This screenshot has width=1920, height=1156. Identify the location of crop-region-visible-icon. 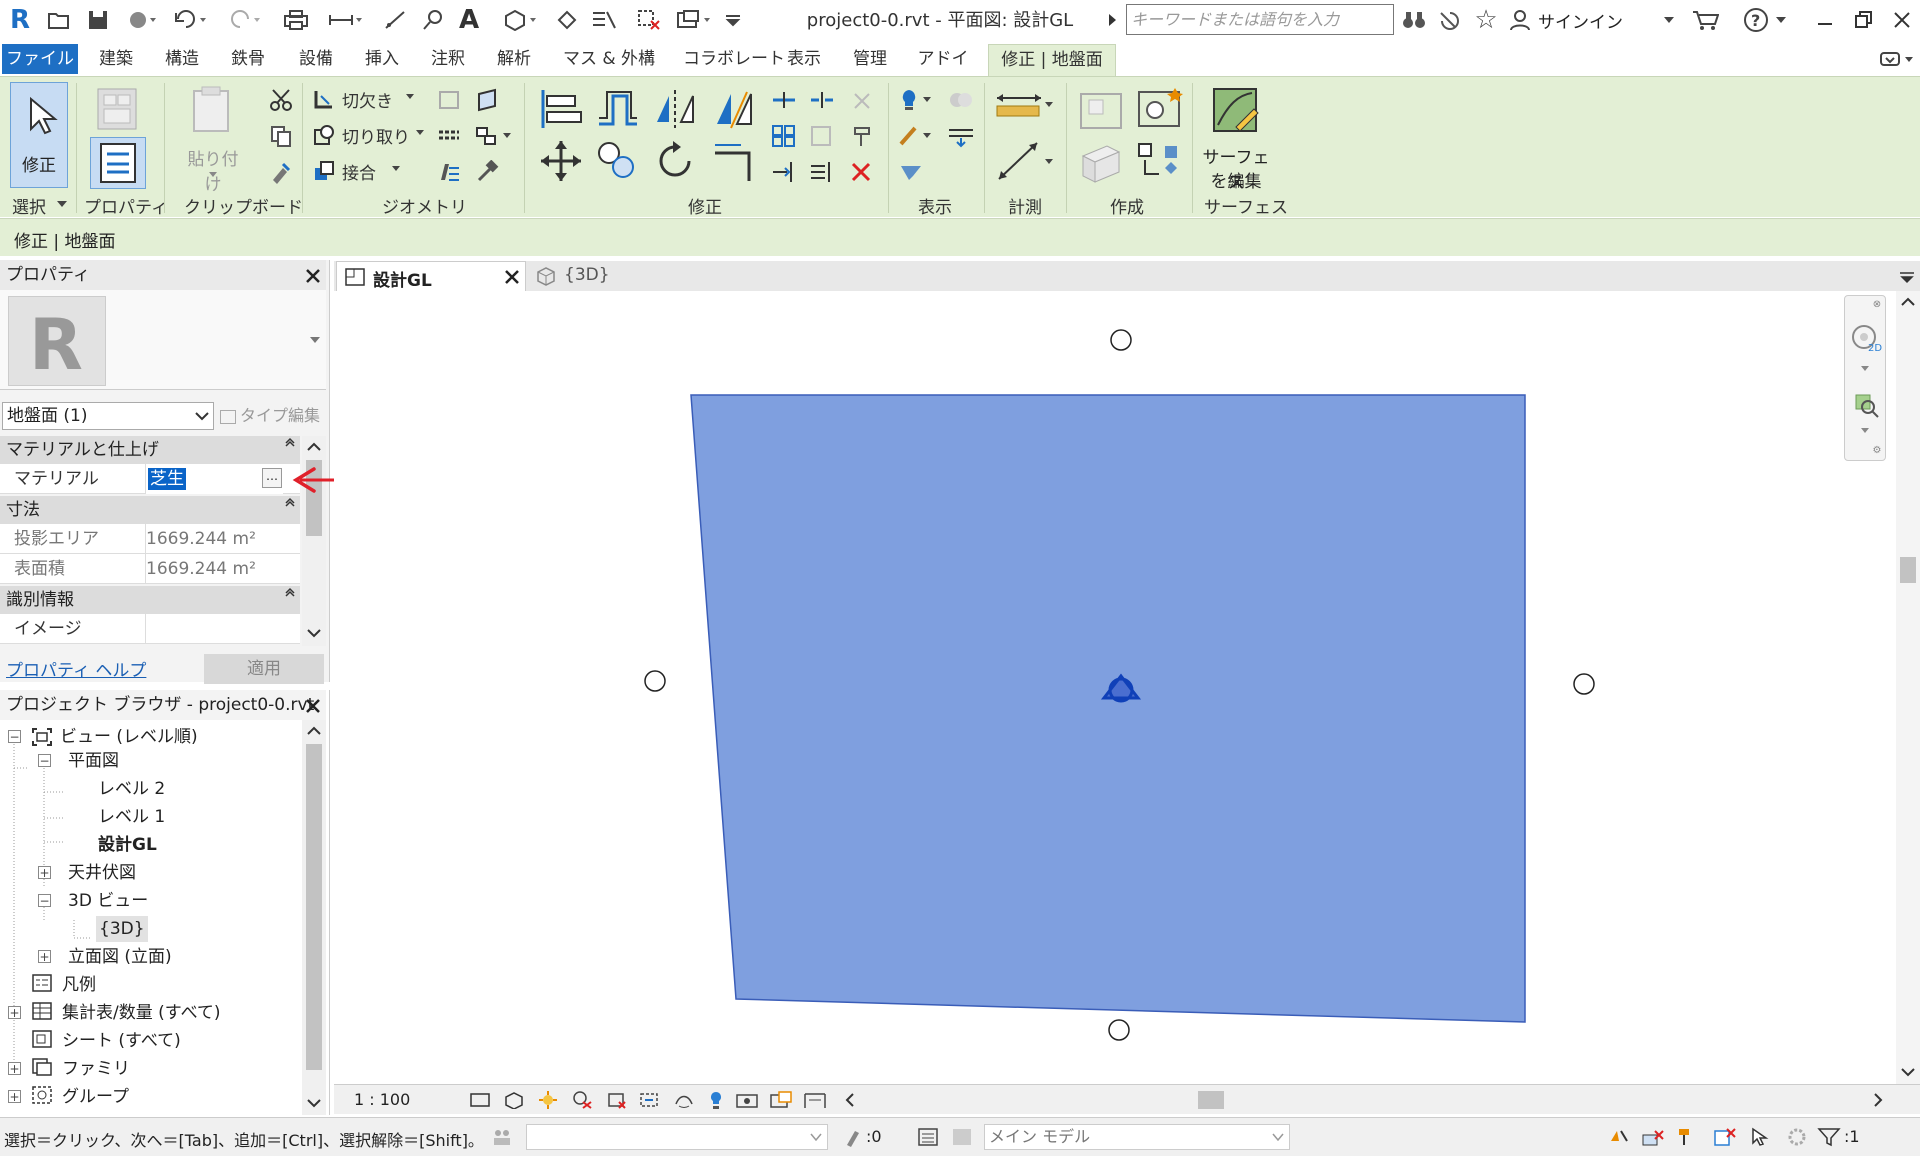
(650, 1100).